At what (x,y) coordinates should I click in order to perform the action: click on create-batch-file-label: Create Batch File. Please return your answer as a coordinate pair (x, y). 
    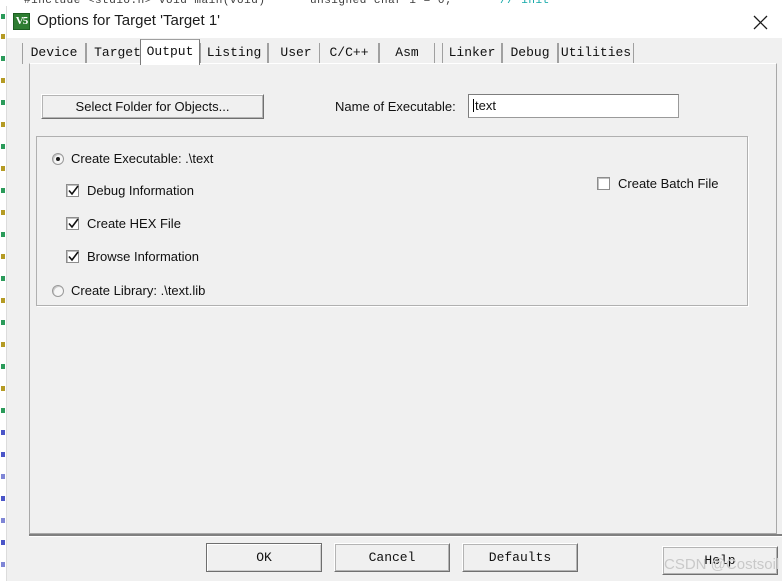
    Looking at the image, I should click on (668, 183).